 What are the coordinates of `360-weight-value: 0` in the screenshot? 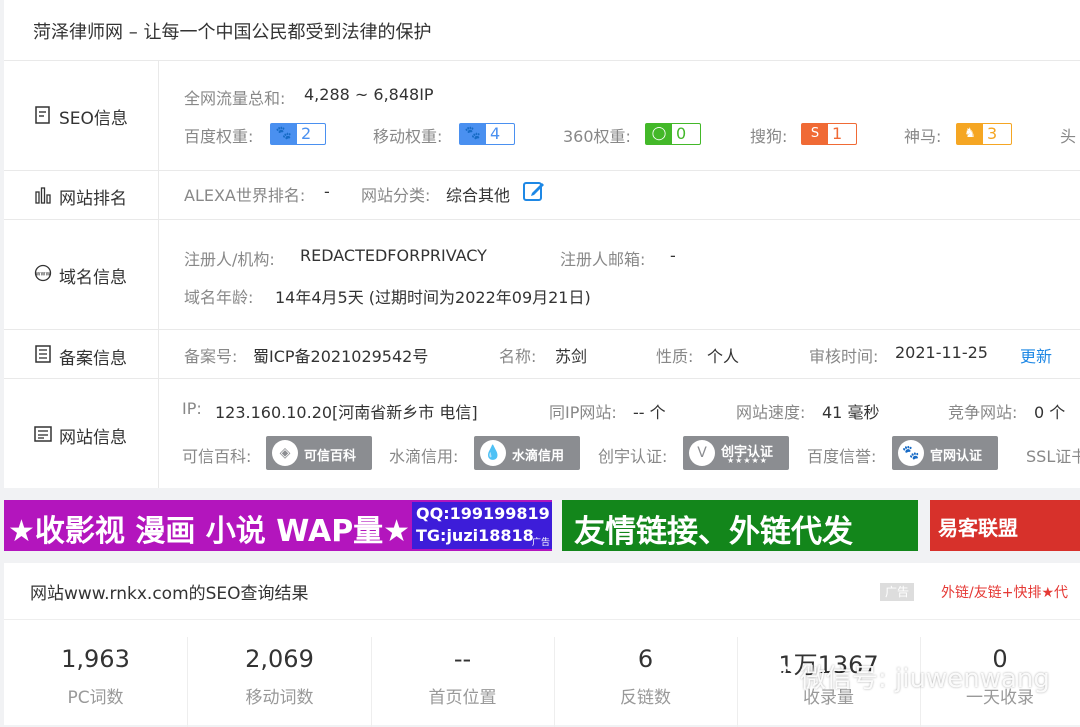 It's located at (681, 133).